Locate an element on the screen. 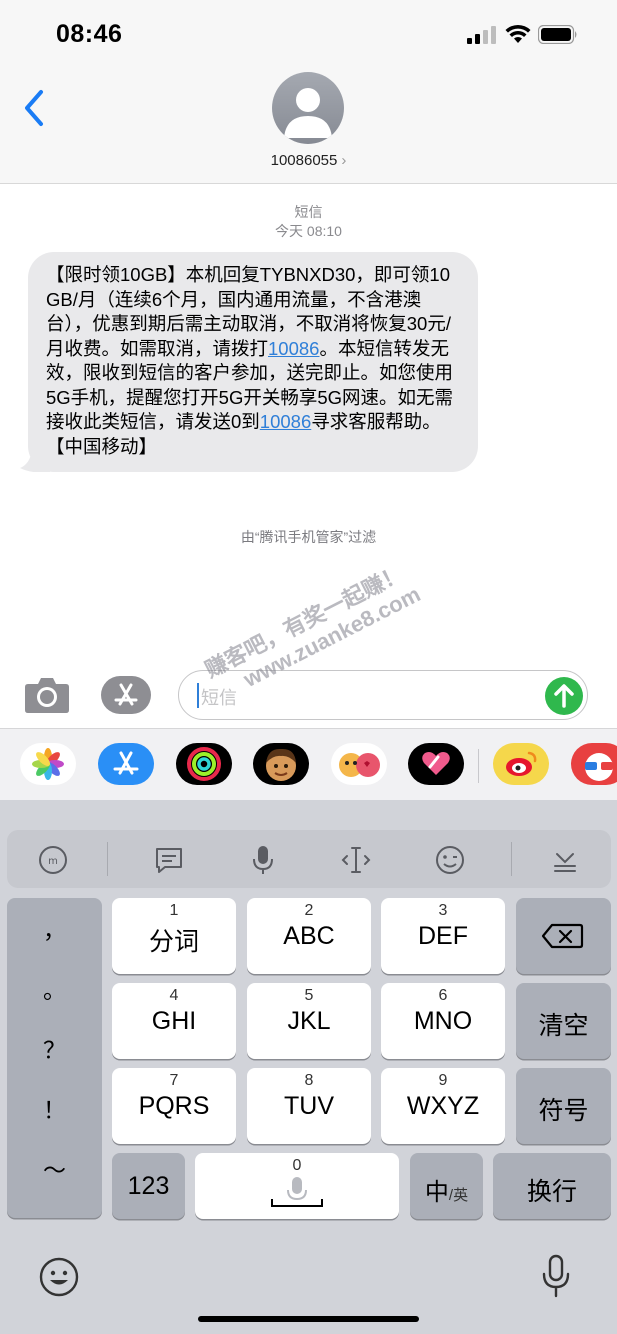 This screenshot has width=617, height=1334. imessage-app-strip is located at coordinates (308, 764).